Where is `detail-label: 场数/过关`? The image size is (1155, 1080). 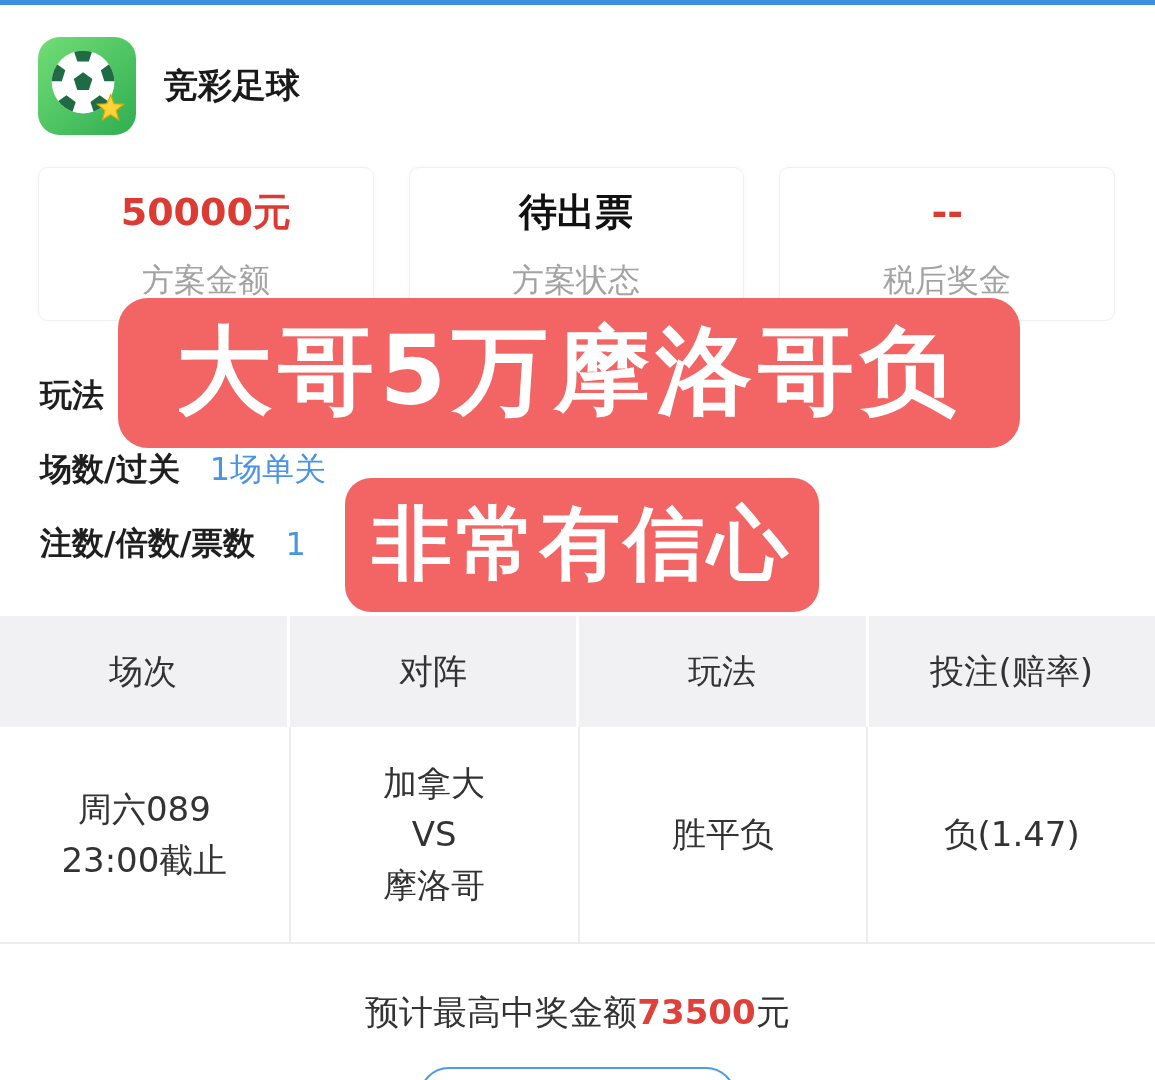
detail-label: 场数/过关 is located at coordinates (110, 469).